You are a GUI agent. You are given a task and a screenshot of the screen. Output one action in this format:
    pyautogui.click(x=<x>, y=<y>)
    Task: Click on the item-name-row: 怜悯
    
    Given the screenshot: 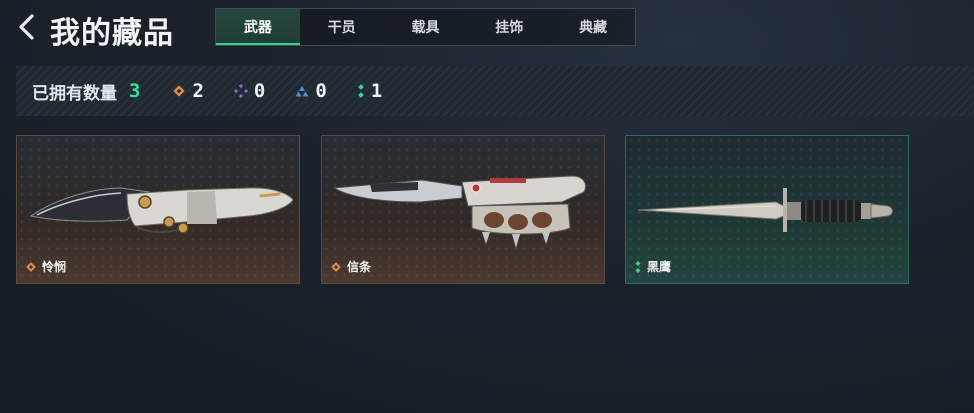 What is the action you would take?
    pyautogui.click(x=45, y=266)
    